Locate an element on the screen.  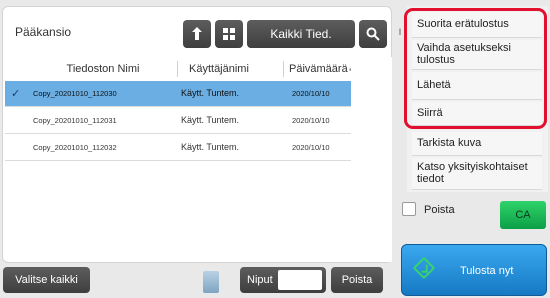
file-name: Copy_20201010_112030 is located at coordinates (75, 93).